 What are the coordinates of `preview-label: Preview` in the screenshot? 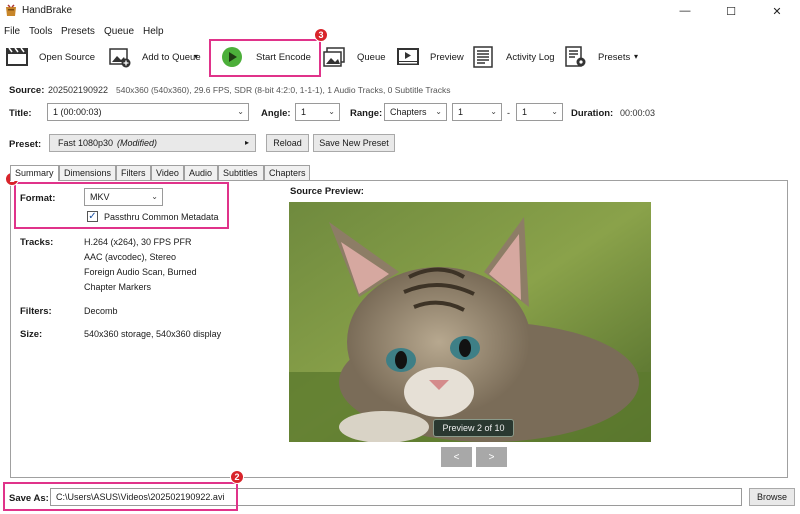 It's located at (447, 57).